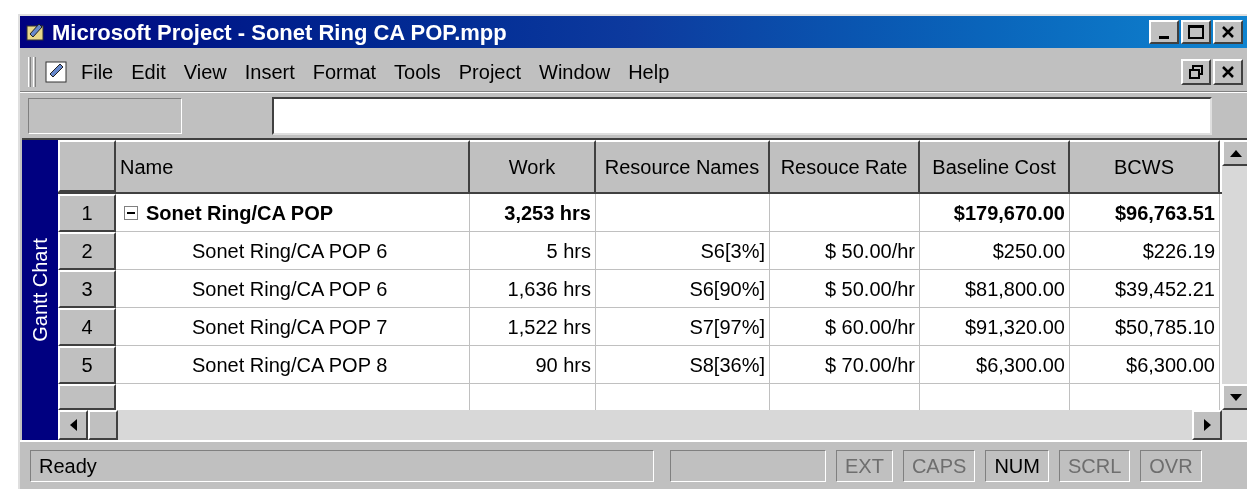 The height and width of the screenshot is (489, 1247). What do you see at coordinates (1164, 213) in the screenshot?
I see `table-cell-text: $96,763.51` at bounding box center [1164, 213].